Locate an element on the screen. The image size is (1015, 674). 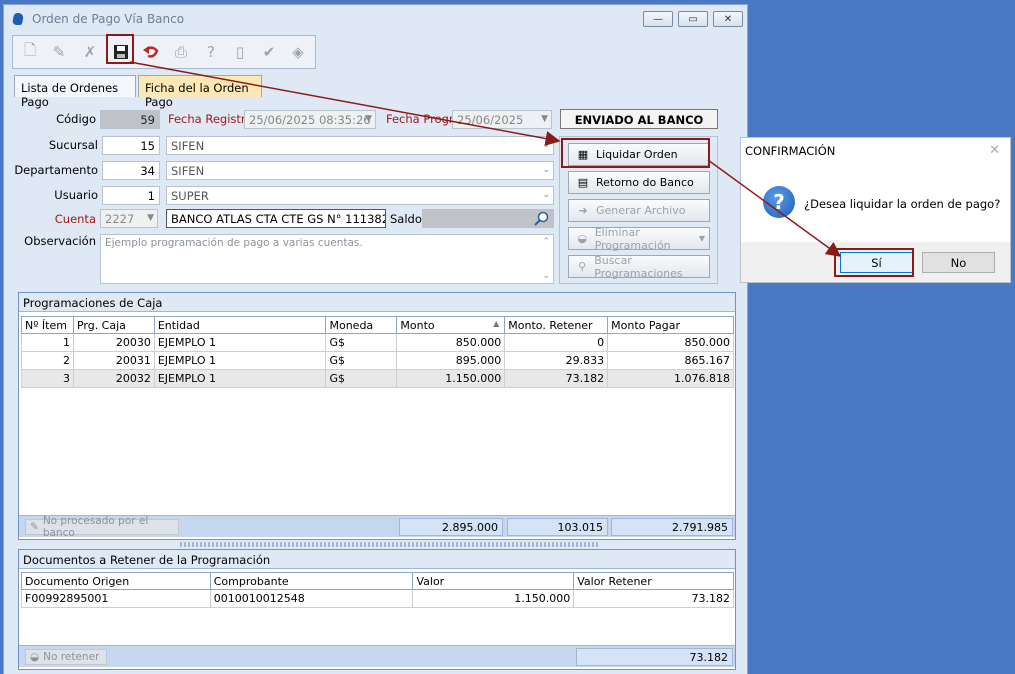
help-icon: ? is located at coordinates (211, 52).